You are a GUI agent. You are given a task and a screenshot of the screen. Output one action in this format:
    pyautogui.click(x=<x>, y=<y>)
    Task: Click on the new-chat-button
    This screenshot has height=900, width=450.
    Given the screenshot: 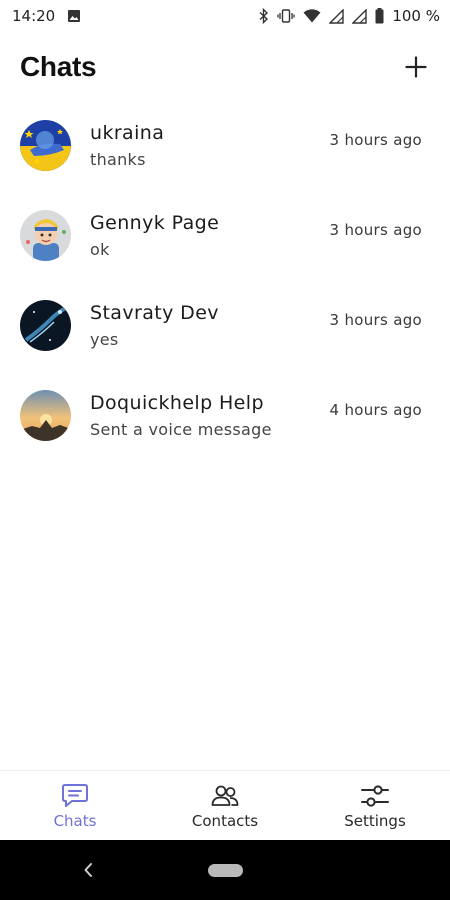 What is the action you would take?
    pyautogui.click(x=416, y=67)
    